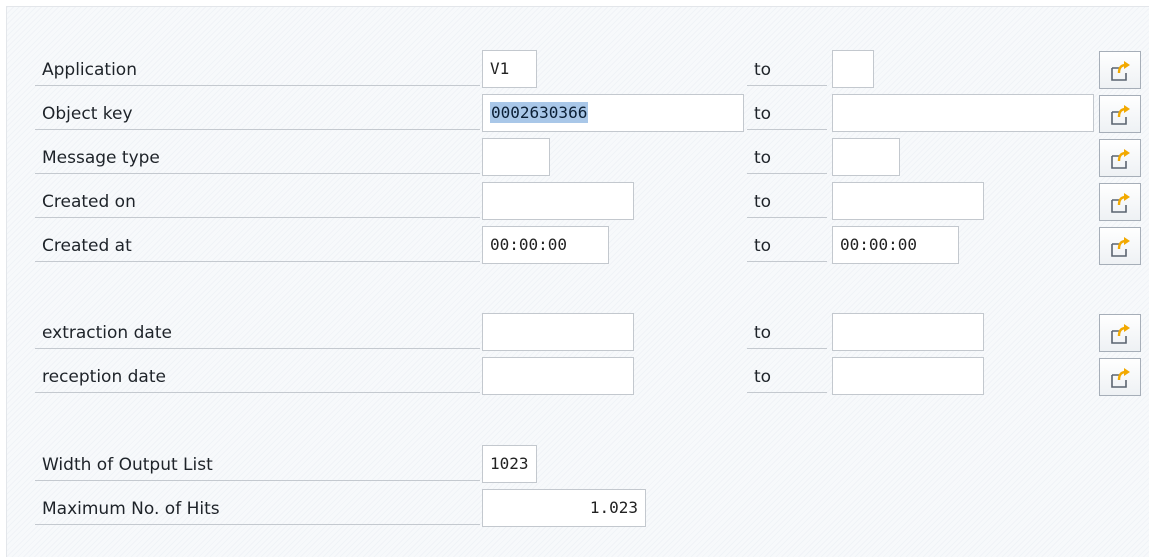  Describe the element at coordinates (539, 112) in the screenshot. I see `object-key-selected-text: 0002630366` at that location.